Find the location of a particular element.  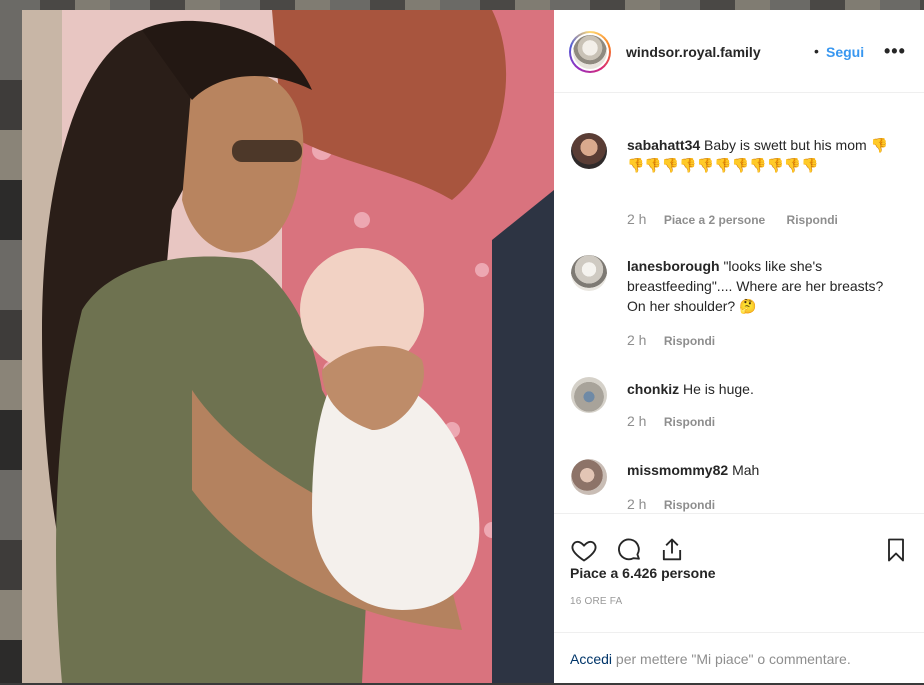

author-avatar-picture is located at coordinates (590, 52).